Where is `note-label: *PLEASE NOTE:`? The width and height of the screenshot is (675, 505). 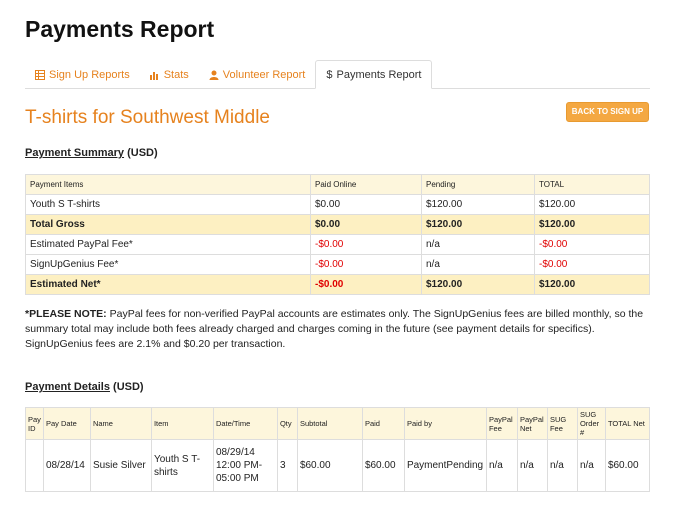 note-label: *PLEASE NOTE: is located at coordinates (66, 314).